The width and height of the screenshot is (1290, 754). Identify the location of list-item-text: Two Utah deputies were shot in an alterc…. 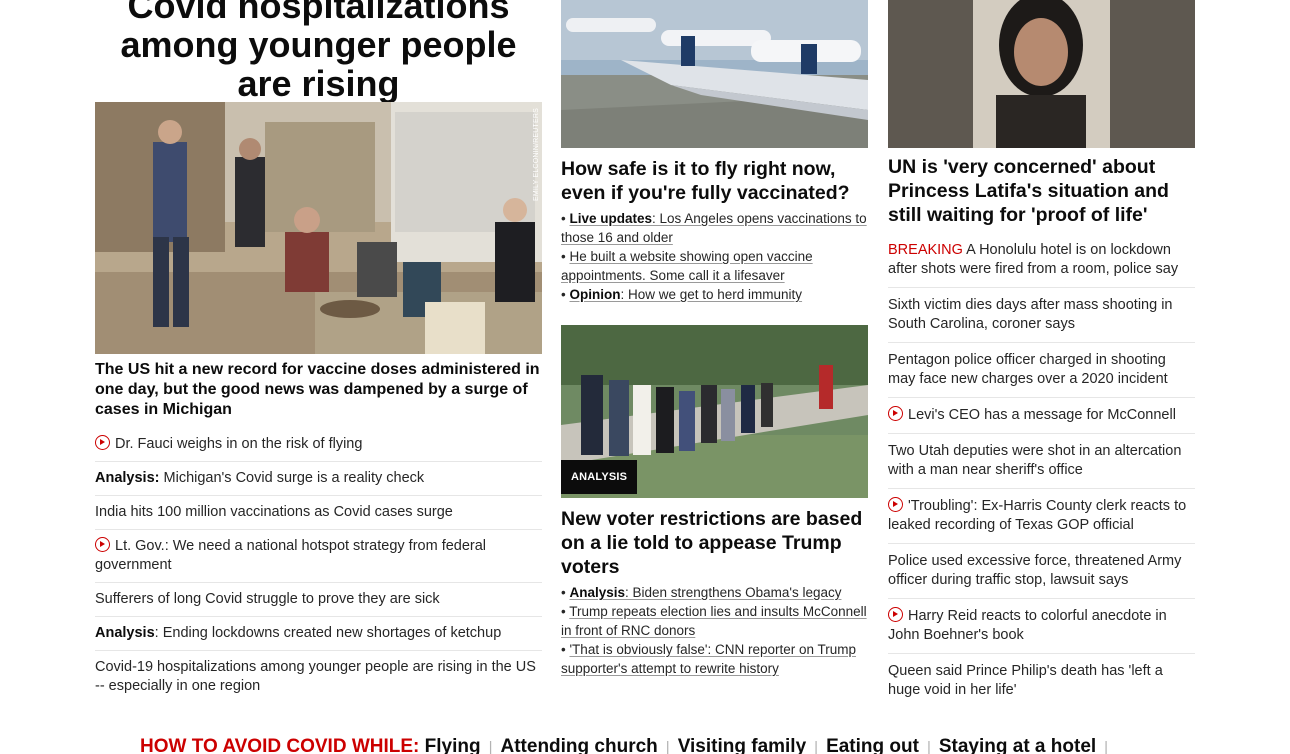
(1035, 460).